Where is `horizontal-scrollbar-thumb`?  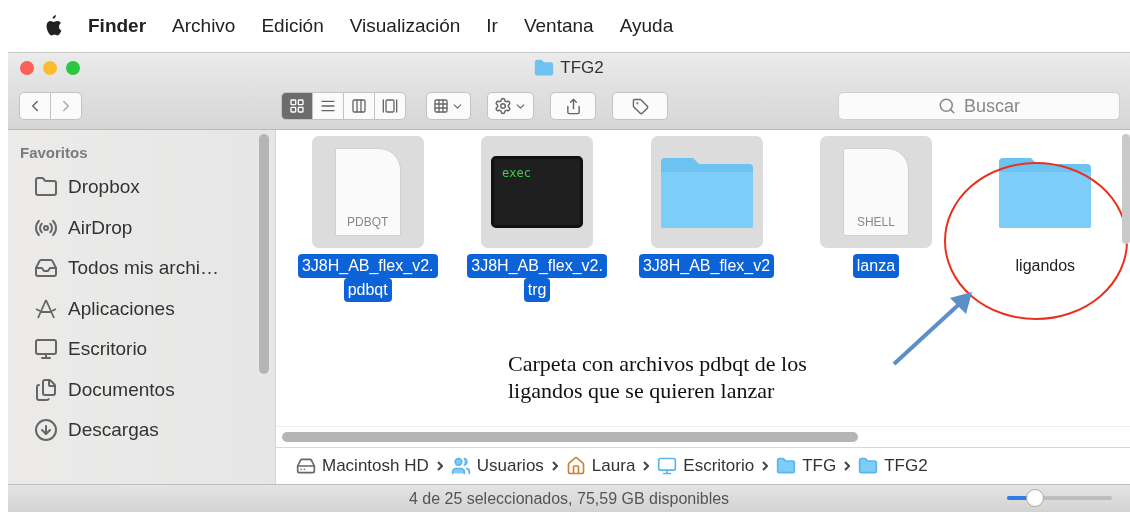
horizontal-scrollbar-thumb is located at coordinates (570, 437).